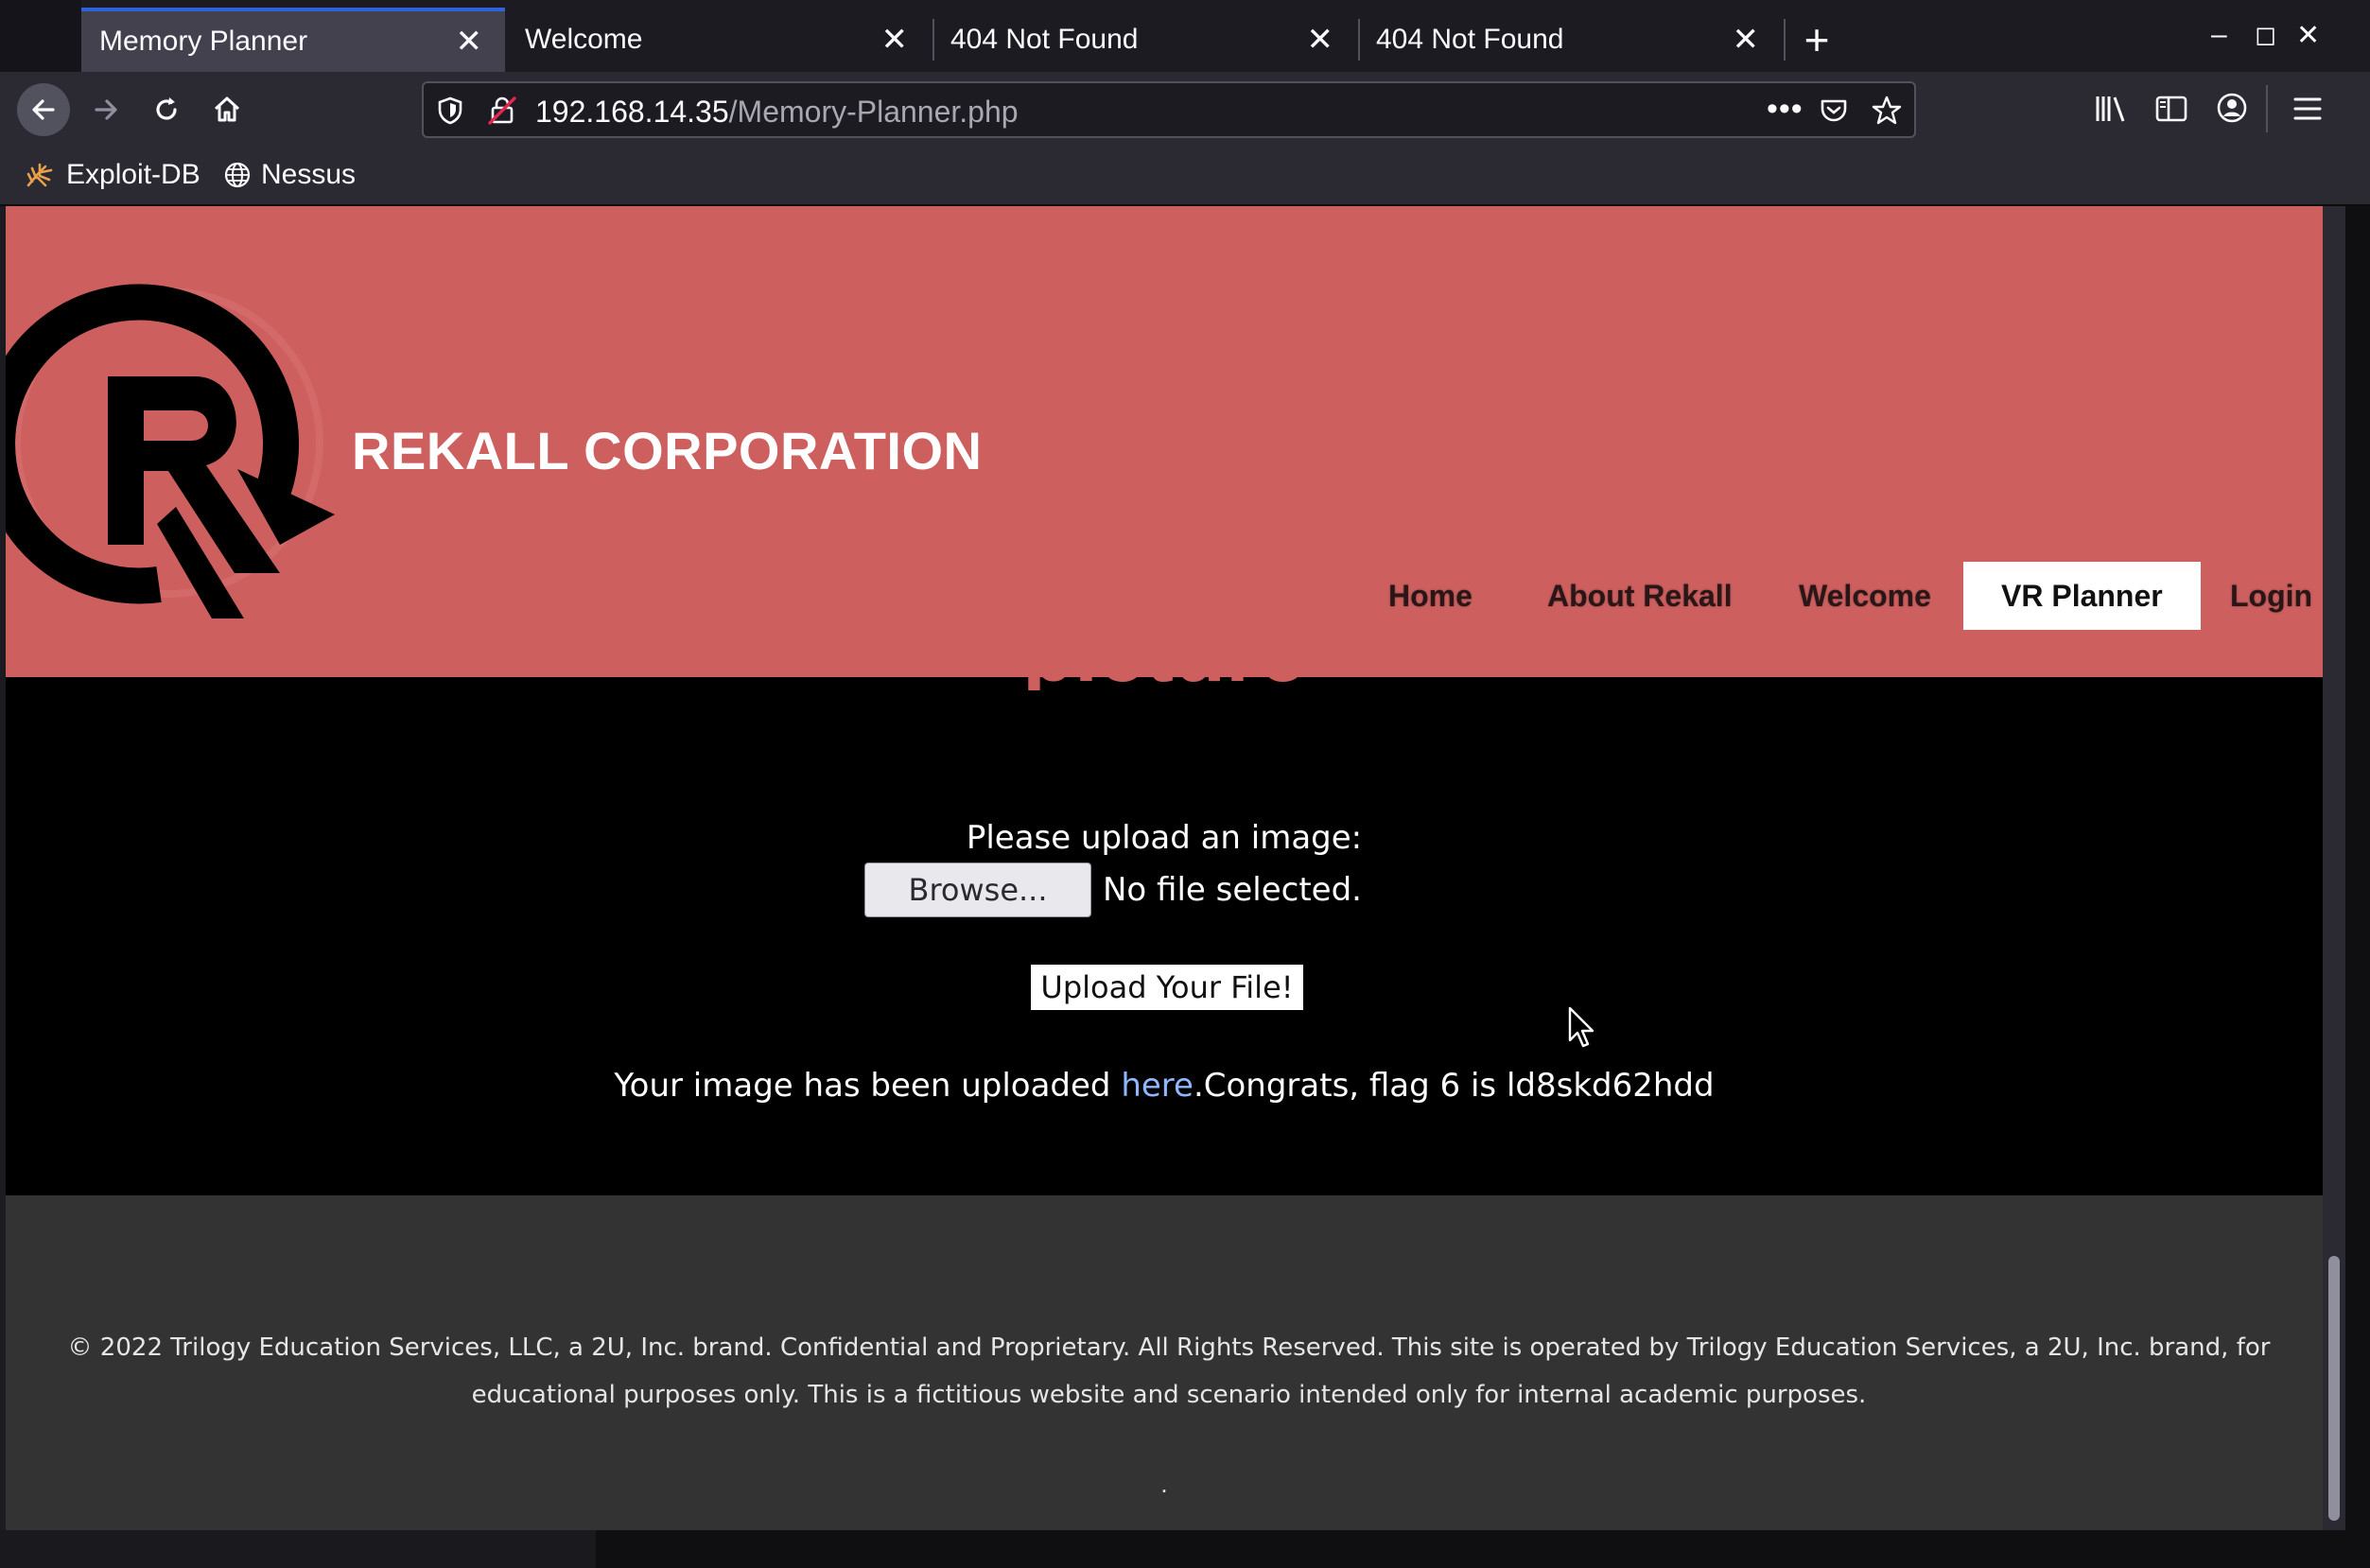  I want to click on home-icon, so click(227, 109).